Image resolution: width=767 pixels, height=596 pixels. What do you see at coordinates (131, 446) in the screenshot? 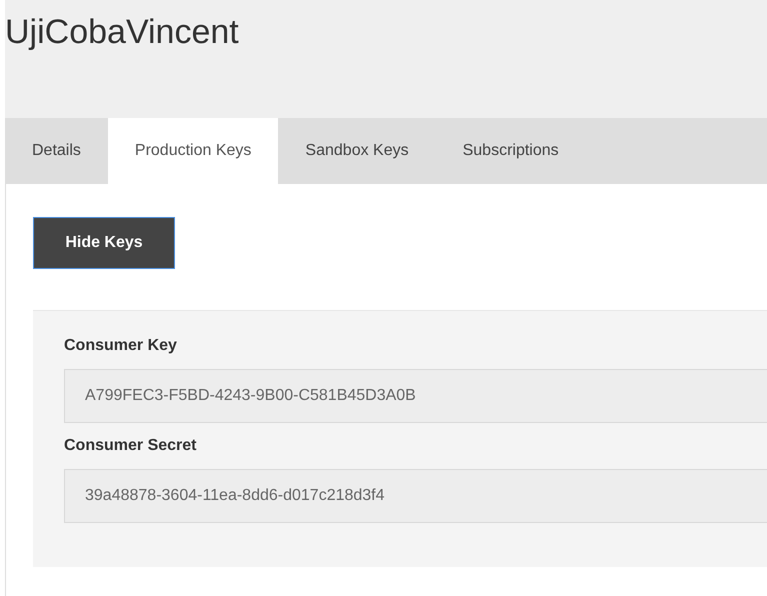
I see `field-label: Consumer Secret` at bounding box center [131, 446].